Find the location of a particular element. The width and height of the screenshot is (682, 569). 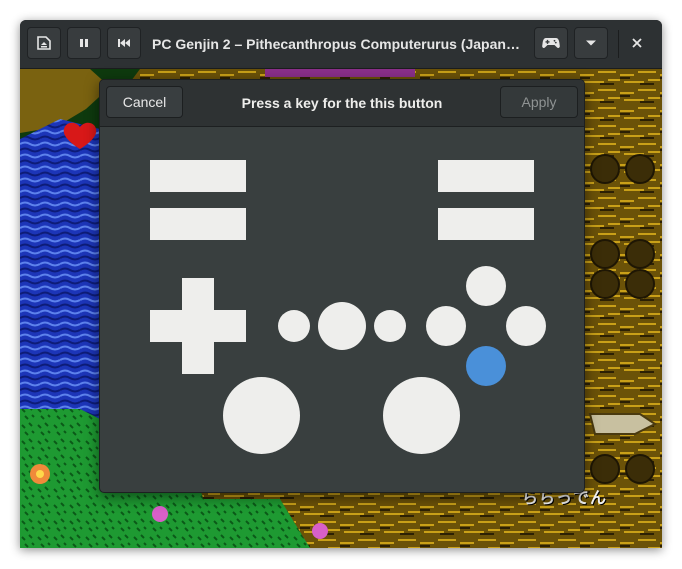

pause-button is located at coordinates (84, 43).